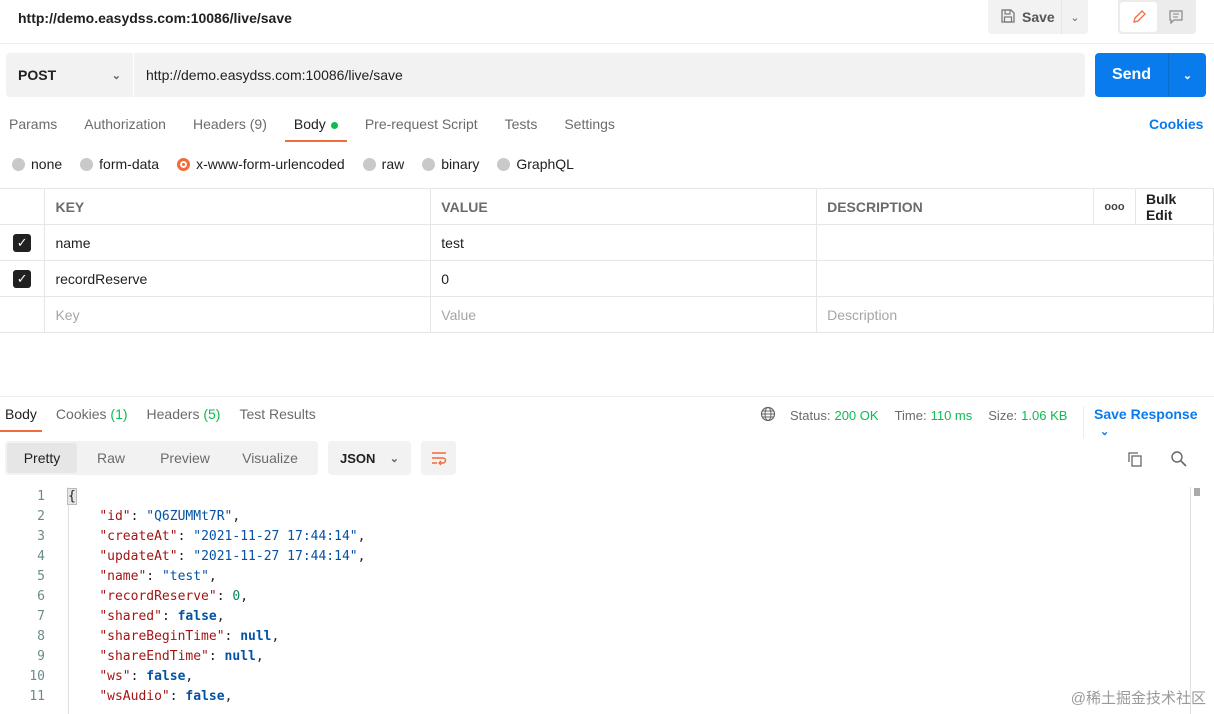 Image resolution: width=1214 pixels, height=714 pixels. I want to click on key-cell: recordReserve, so click(238, 278).